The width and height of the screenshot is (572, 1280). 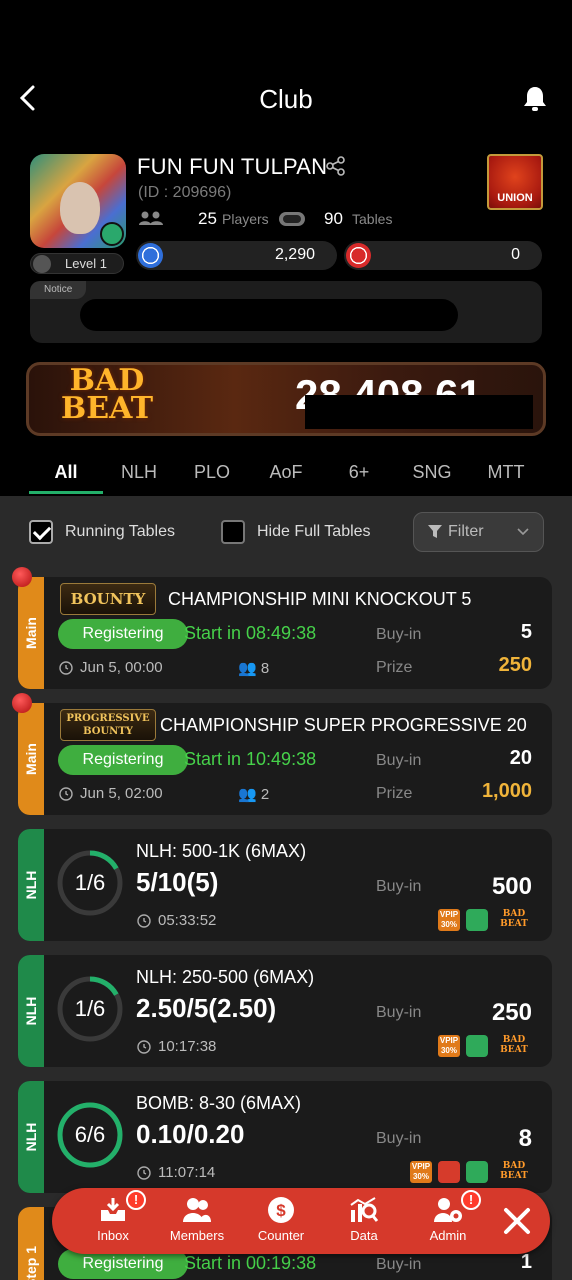 What do you see at coordinates (90, 1134) in the screenshot?
I see `seats-occupied: 6/6` at bounding box center [90, 1134].